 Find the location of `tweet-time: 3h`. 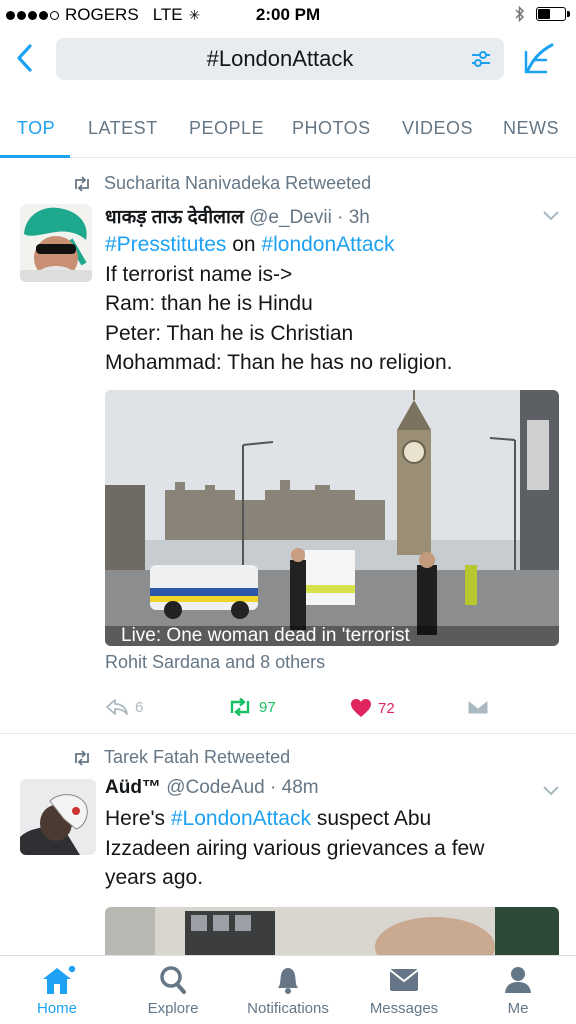

tweet-time: 3h is located at coordinates (359, 217).